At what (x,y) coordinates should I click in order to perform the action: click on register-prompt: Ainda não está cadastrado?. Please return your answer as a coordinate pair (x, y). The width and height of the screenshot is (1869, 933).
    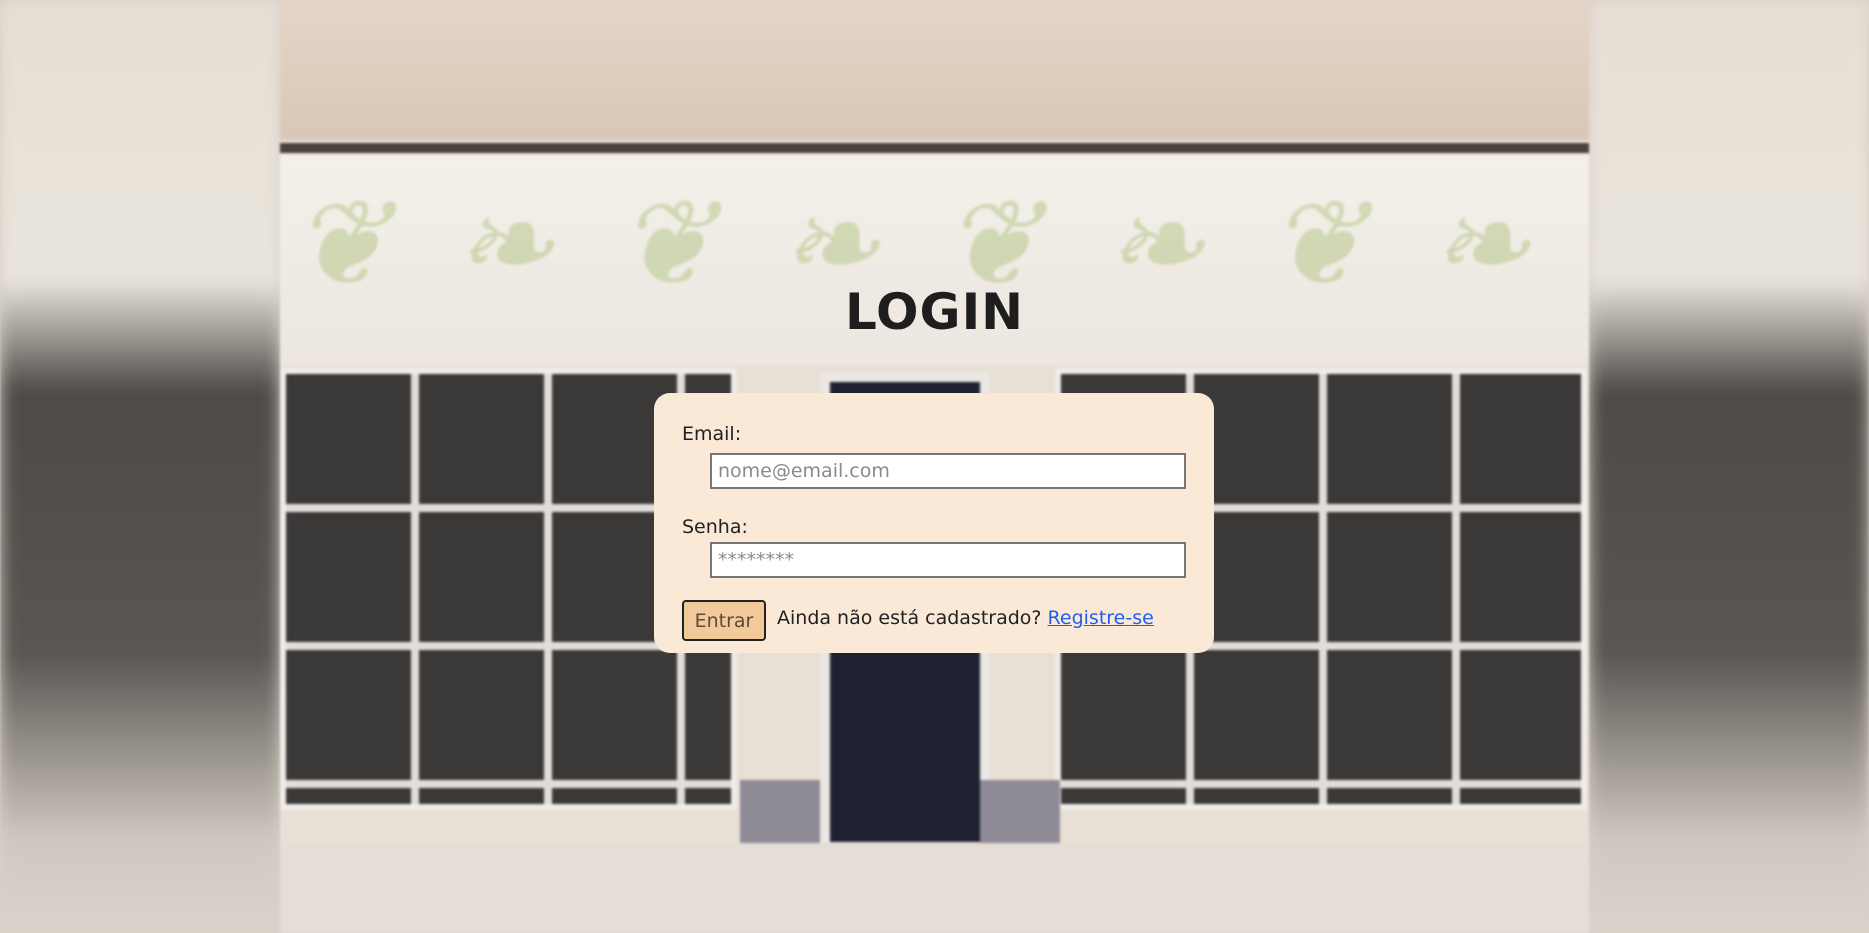
    Looking at the image, I should click on (909, 618).